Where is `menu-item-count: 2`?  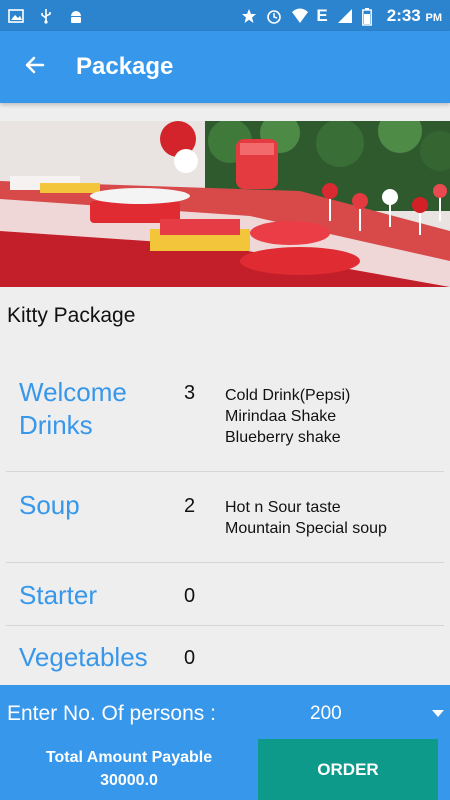
menu-item-count: 2 is located at coordinates (190, 506).